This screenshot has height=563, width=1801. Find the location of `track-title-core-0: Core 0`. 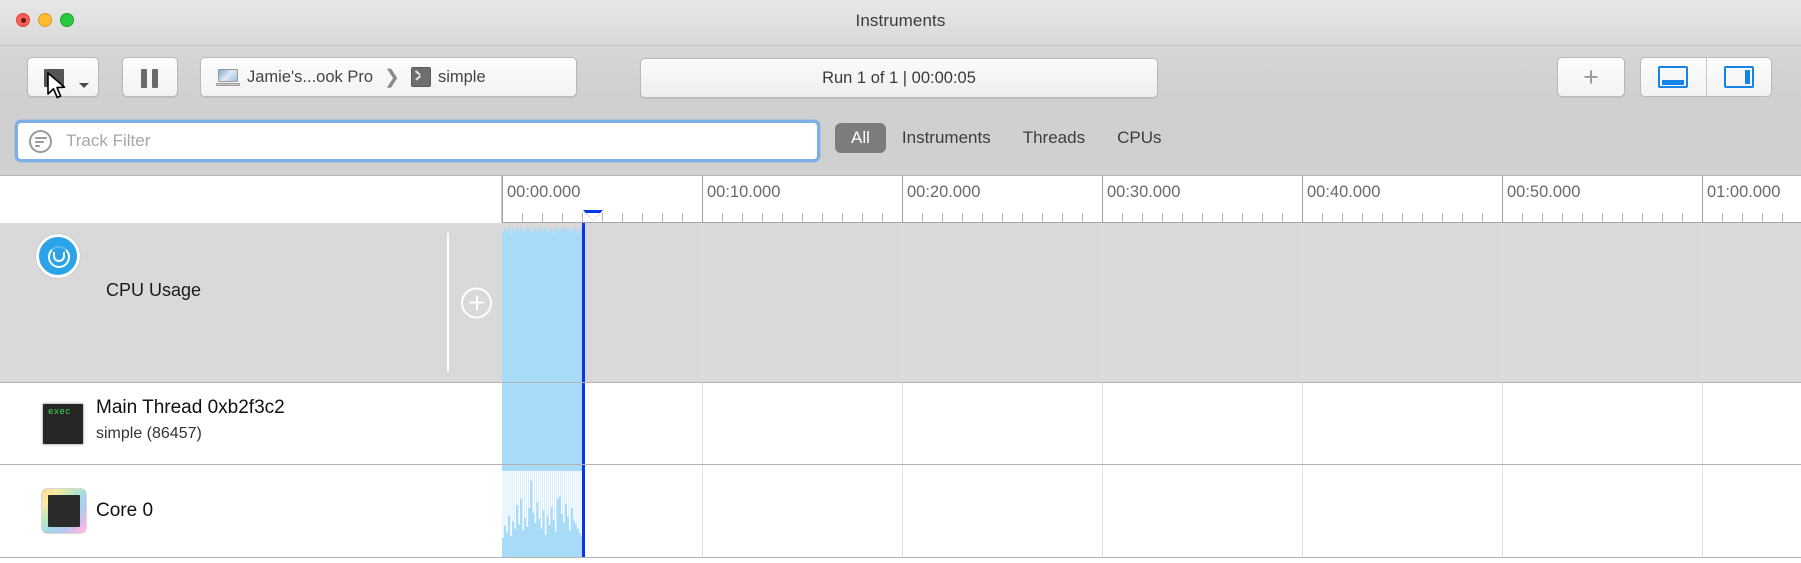

track-title-core-0: Core 0 is located at coordinates (125, 510).